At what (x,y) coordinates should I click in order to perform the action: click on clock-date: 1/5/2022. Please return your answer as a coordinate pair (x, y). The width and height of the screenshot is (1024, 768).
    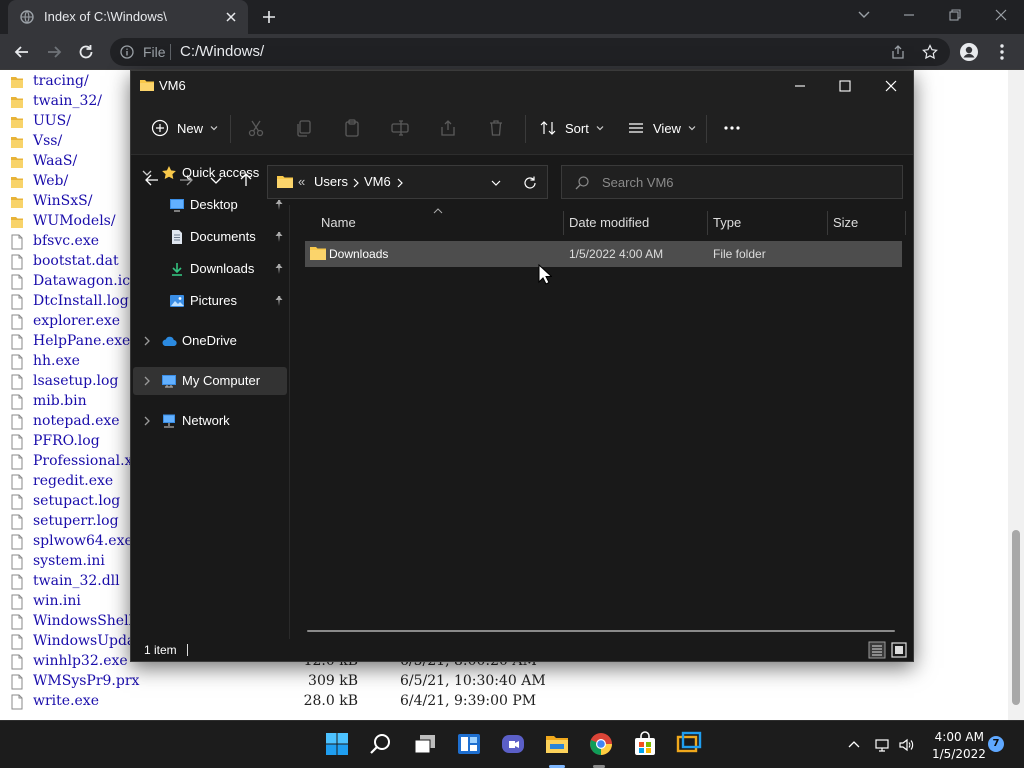
    Looking at the image, I should click on (959, 754).